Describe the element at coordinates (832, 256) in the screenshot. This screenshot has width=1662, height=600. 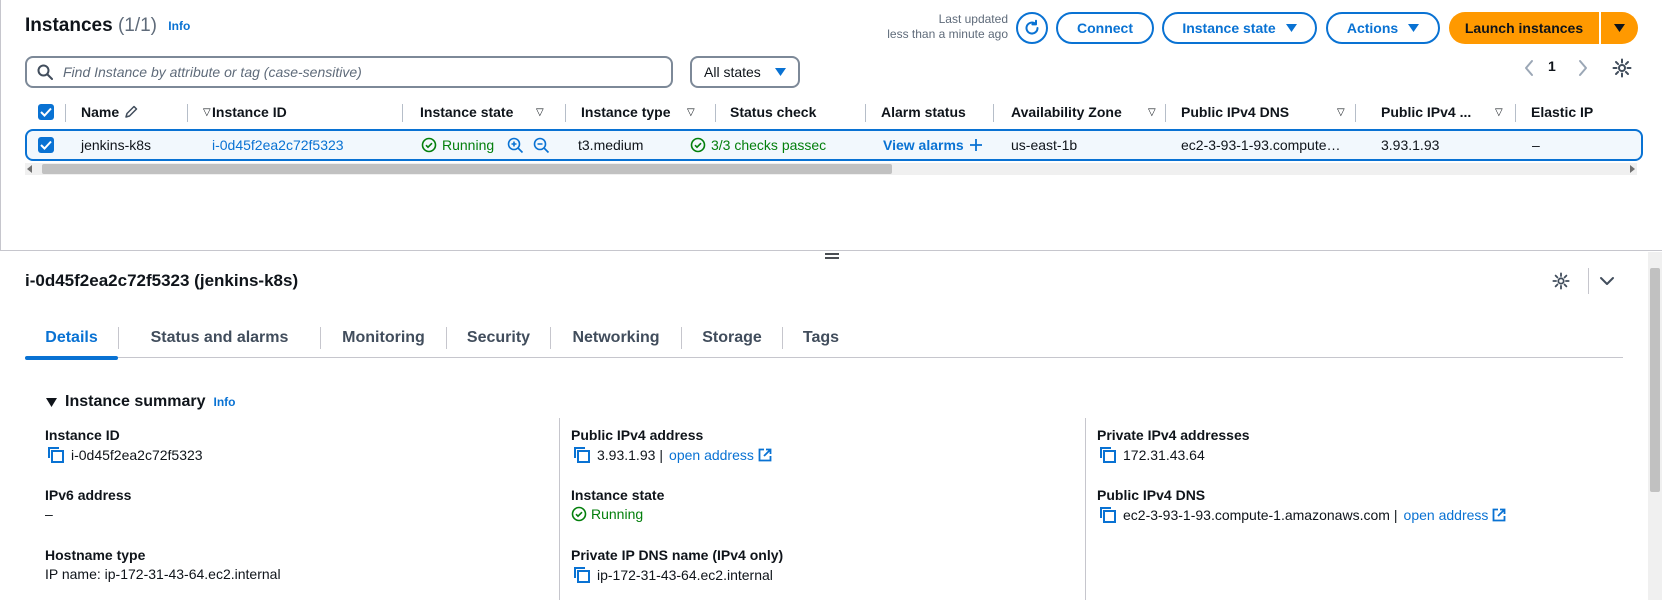
I see `drag-handle-icon` at that location.